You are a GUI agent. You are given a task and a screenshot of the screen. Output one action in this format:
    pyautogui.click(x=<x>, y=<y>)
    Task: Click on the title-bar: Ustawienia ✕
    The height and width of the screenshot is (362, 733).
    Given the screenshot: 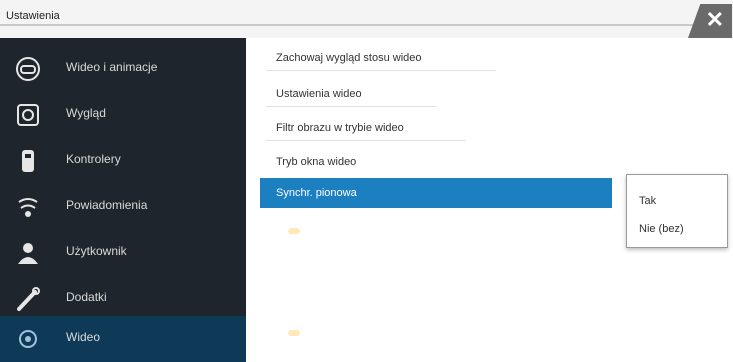 What is the action you would take?
    pyautogui.click(x=366, y=19)
    